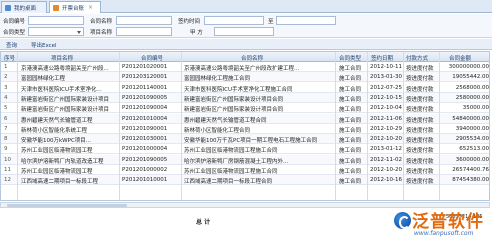  What do you see at coordinates (386, 159) in the screenshot?
I see `table-cell: 2012-11-02` at bounding box center [386, 159].